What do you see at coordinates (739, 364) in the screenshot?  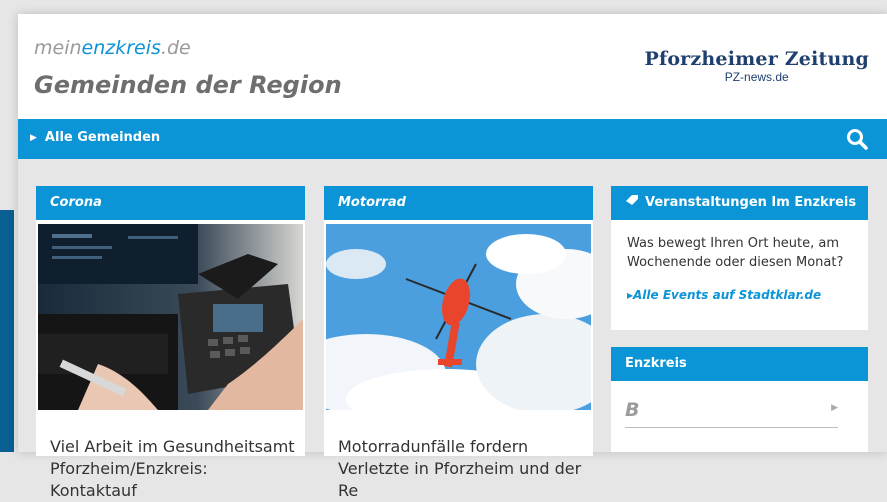 I see `enzkreis-header: Enzkreis` at bounding box center [739, 364].